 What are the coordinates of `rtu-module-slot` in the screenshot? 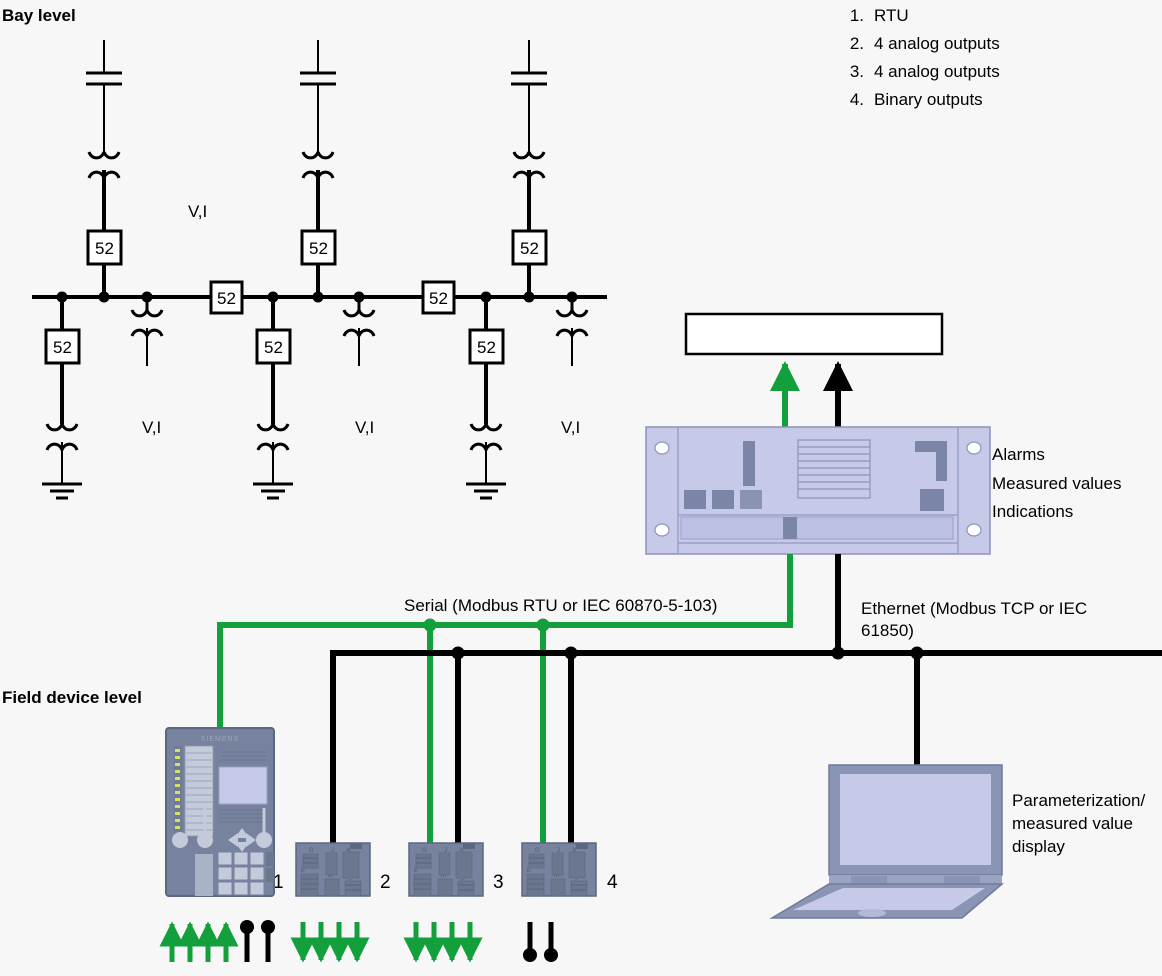 It's located at (749, 463).